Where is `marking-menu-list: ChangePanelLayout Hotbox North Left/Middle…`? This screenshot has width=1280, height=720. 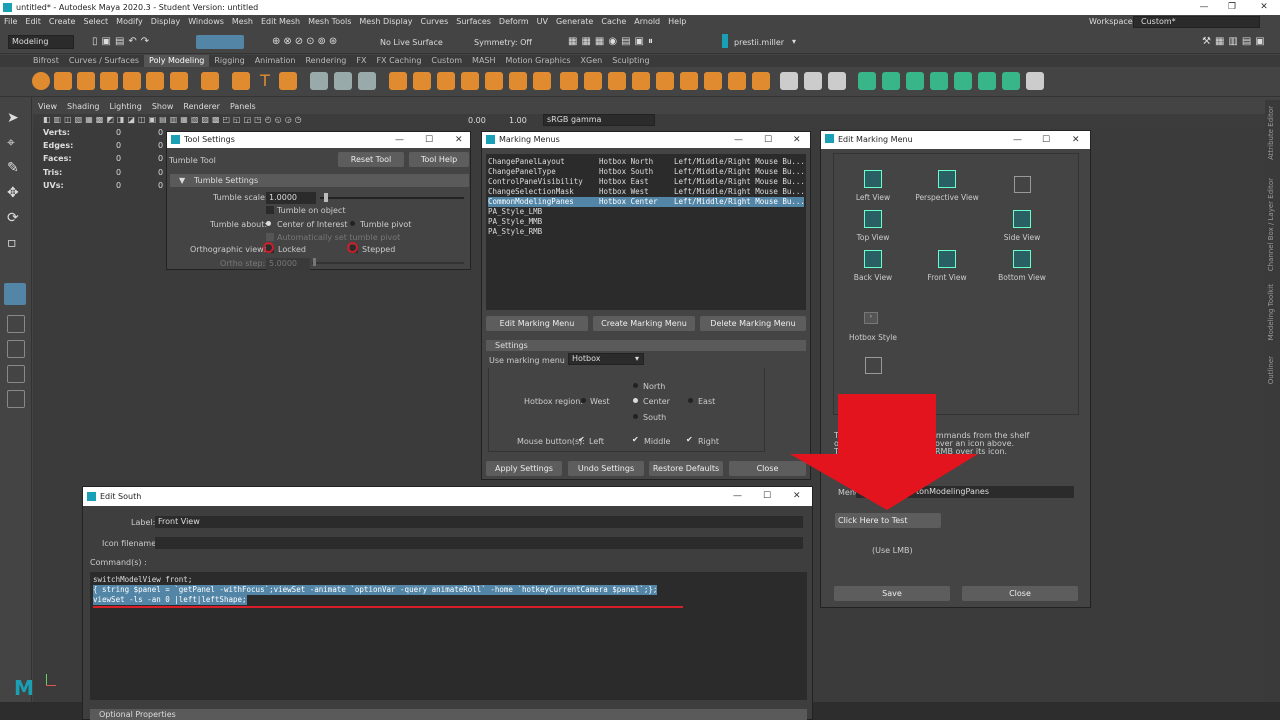
marking-menu-list: ChangePanelLayout Hotbox North Left/Middle… is located at coordinates (646, 232).